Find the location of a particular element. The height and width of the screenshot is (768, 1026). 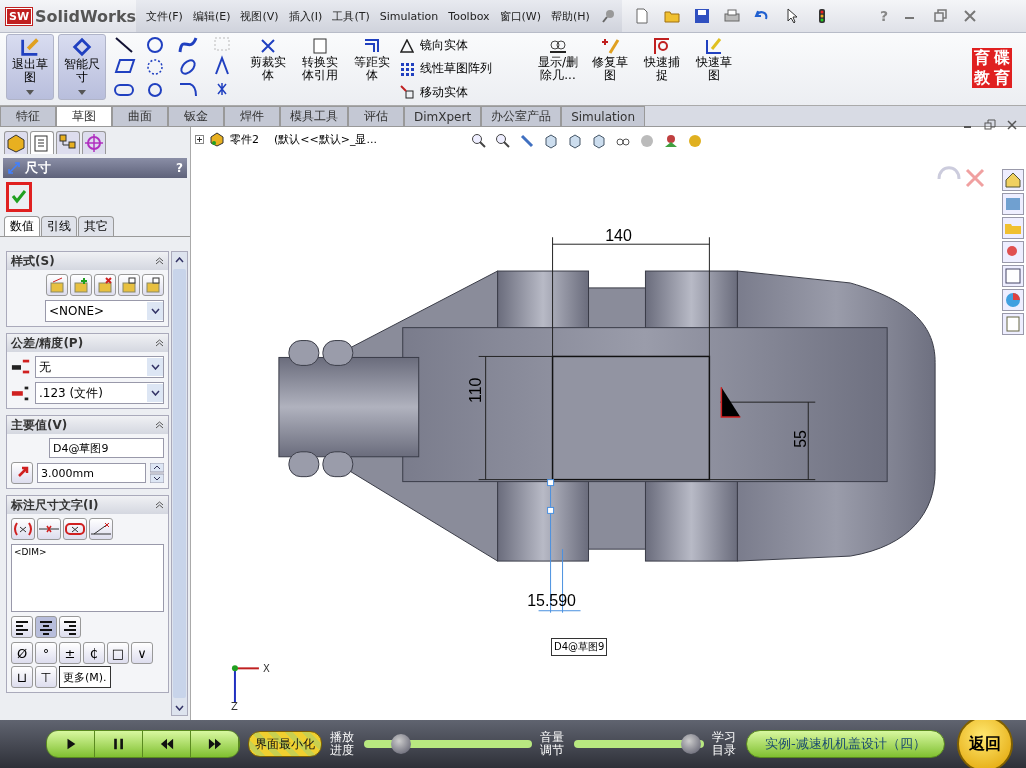

ribbon-button: 等距实体 is located at coordinates (372, 69).